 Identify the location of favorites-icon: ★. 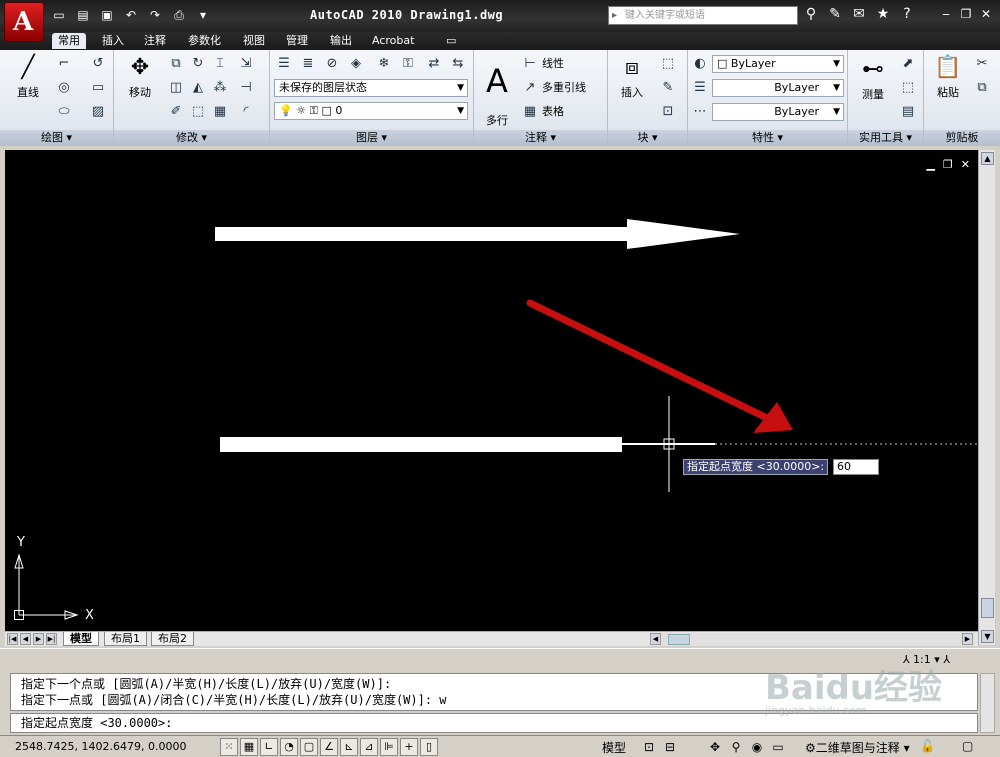
(883, 14).